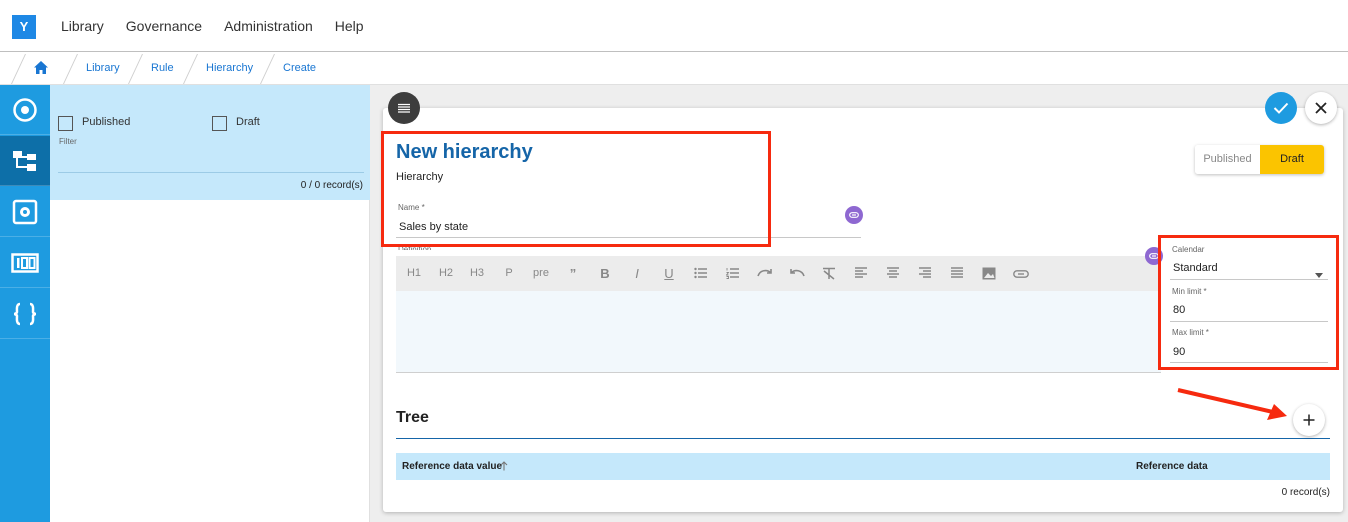 This screenshot has width=1348, height=522. I want to click on check-icon, so click(1281, 108).